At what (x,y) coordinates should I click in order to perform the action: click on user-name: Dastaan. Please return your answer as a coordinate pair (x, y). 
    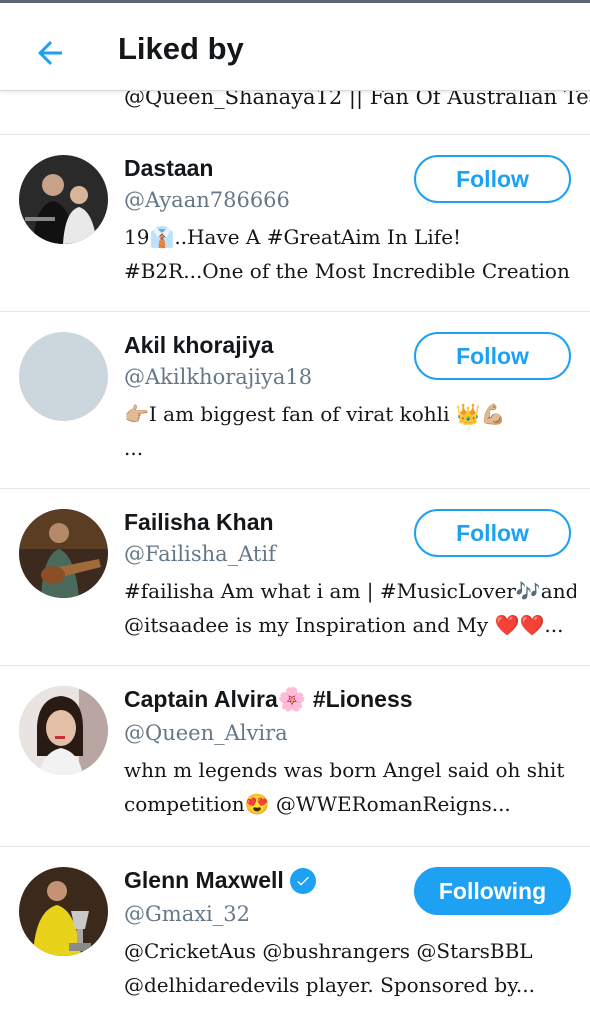
    Looking at the image, I should click on (168, 168).